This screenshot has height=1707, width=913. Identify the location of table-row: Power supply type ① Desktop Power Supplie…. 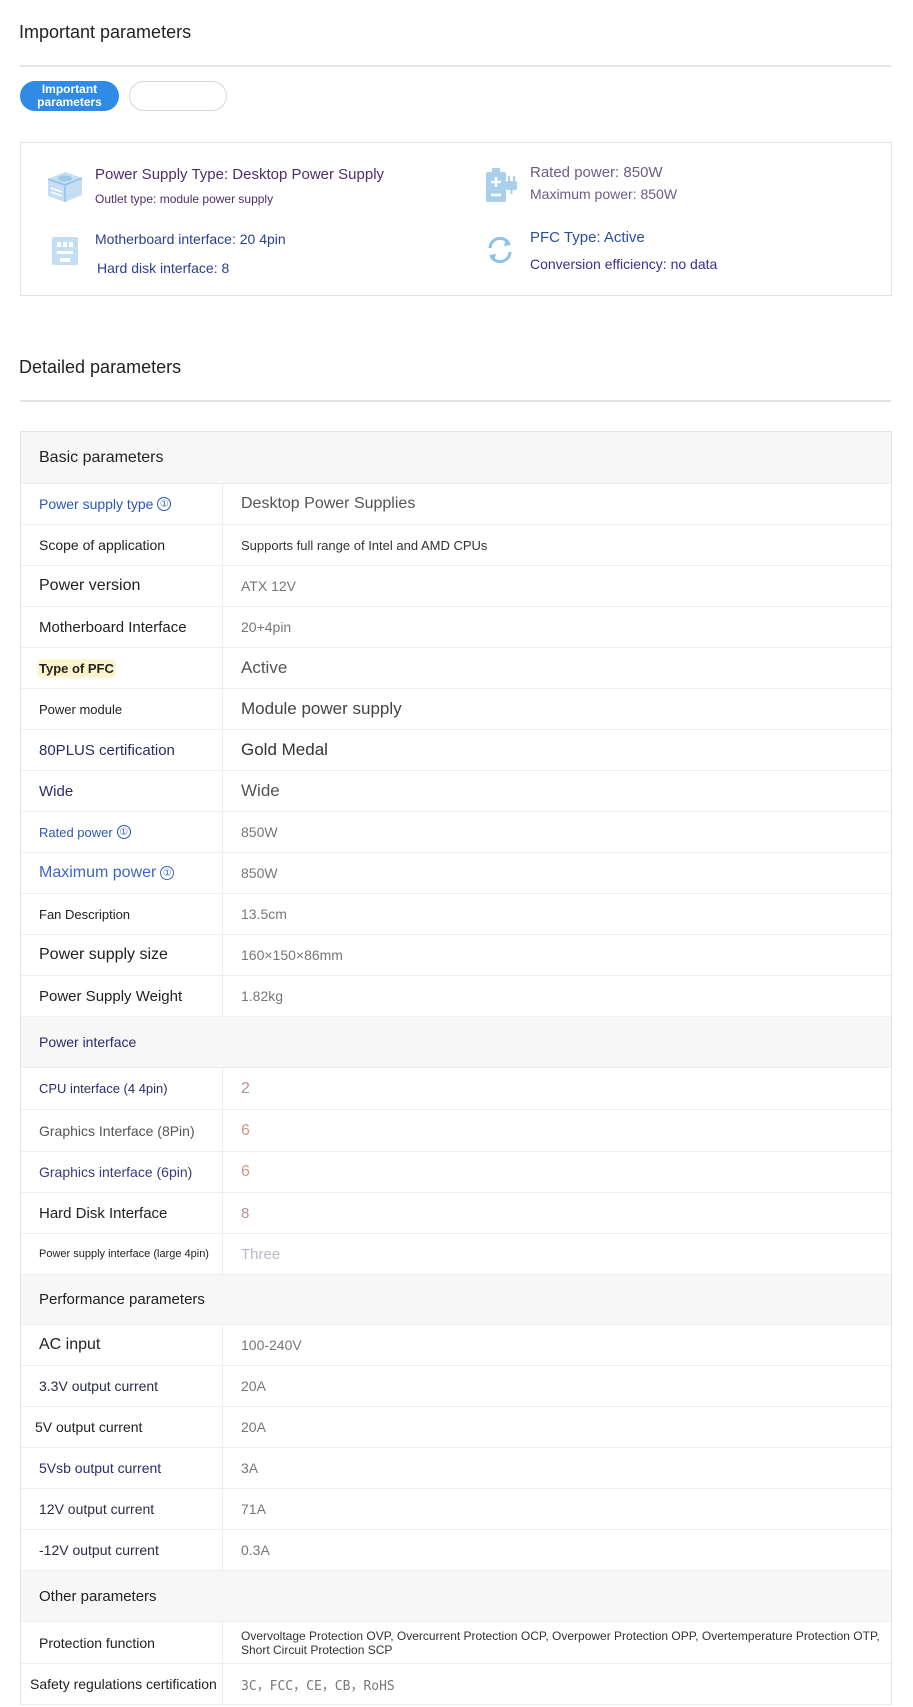
(456, 504).